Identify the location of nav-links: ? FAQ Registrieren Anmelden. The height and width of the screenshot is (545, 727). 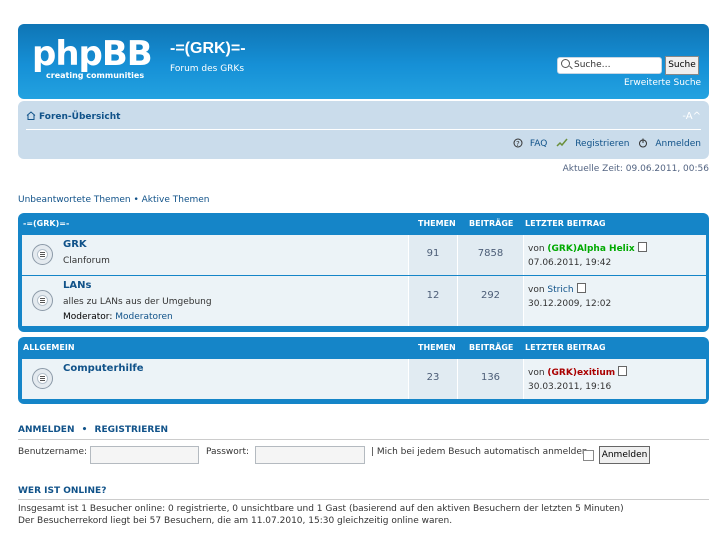
(604, 143).